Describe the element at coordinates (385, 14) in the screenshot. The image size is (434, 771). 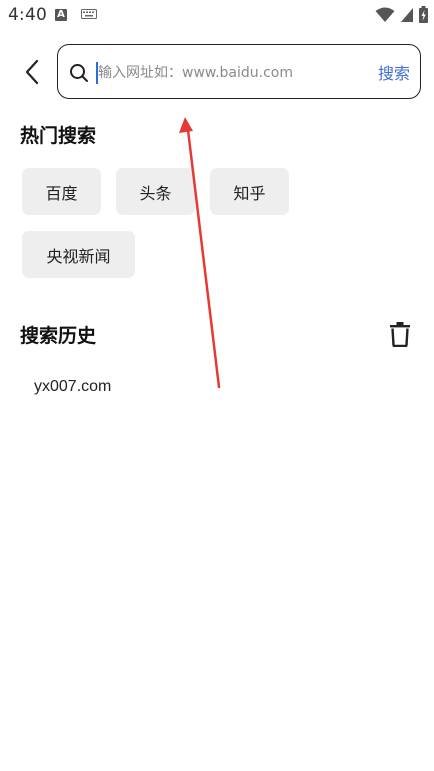
I see `wifi-icon` at that location.